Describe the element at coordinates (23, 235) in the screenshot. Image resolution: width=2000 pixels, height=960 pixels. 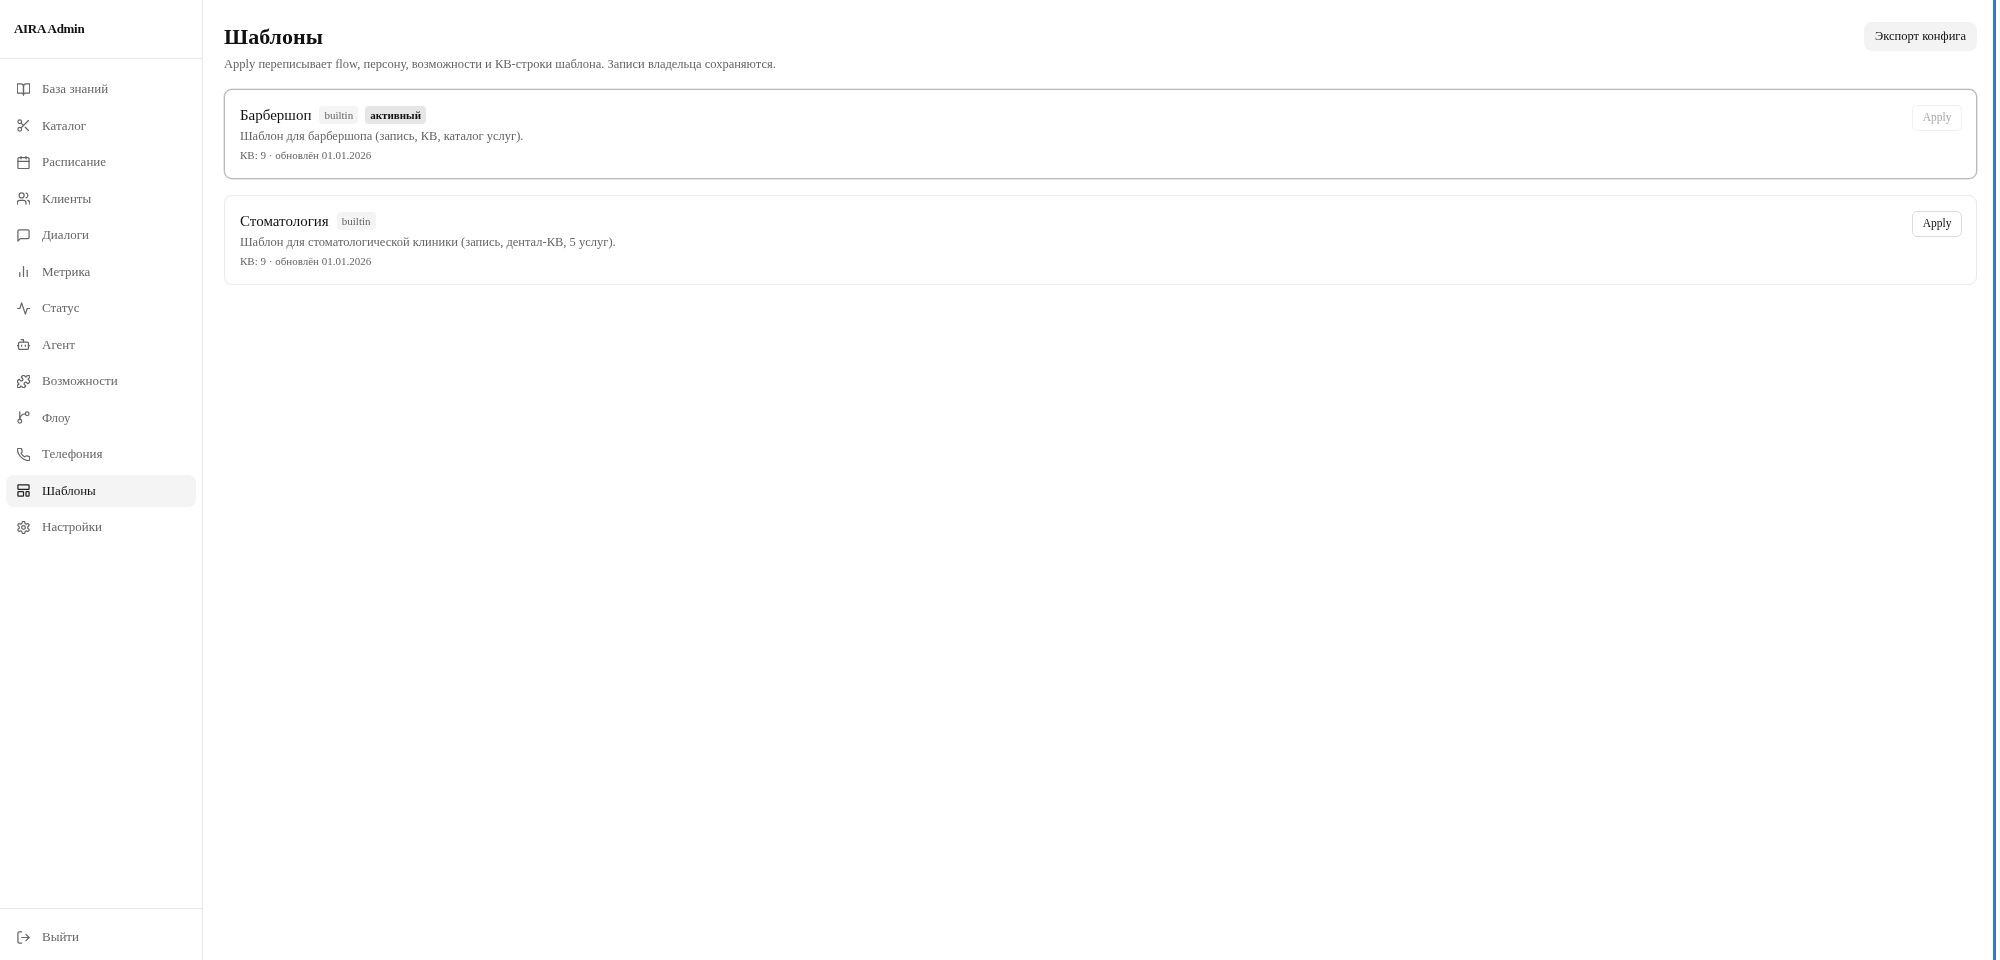
I see `chat-bubble-icon` at that location.